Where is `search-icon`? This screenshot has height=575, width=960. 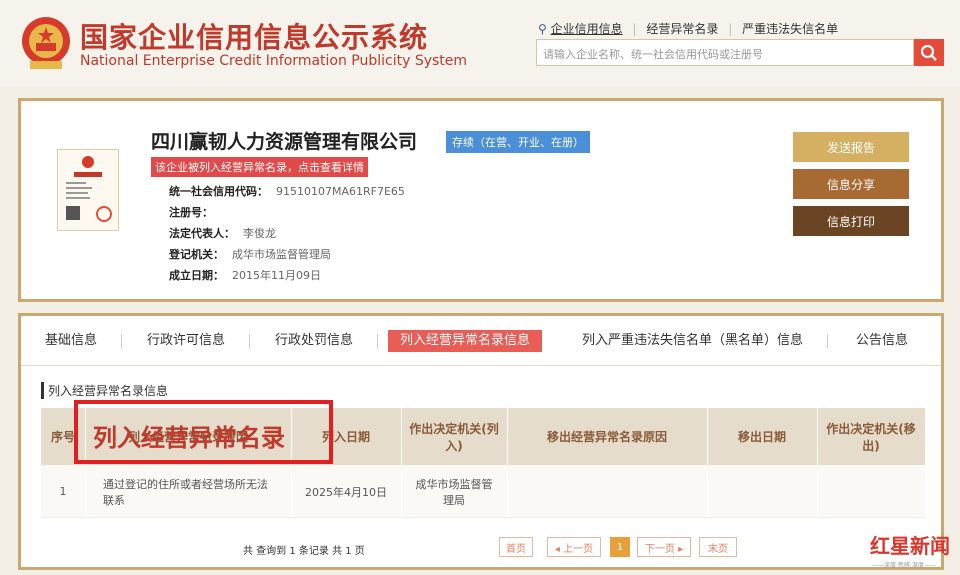 search-icon is located at coordinates (928, 52).